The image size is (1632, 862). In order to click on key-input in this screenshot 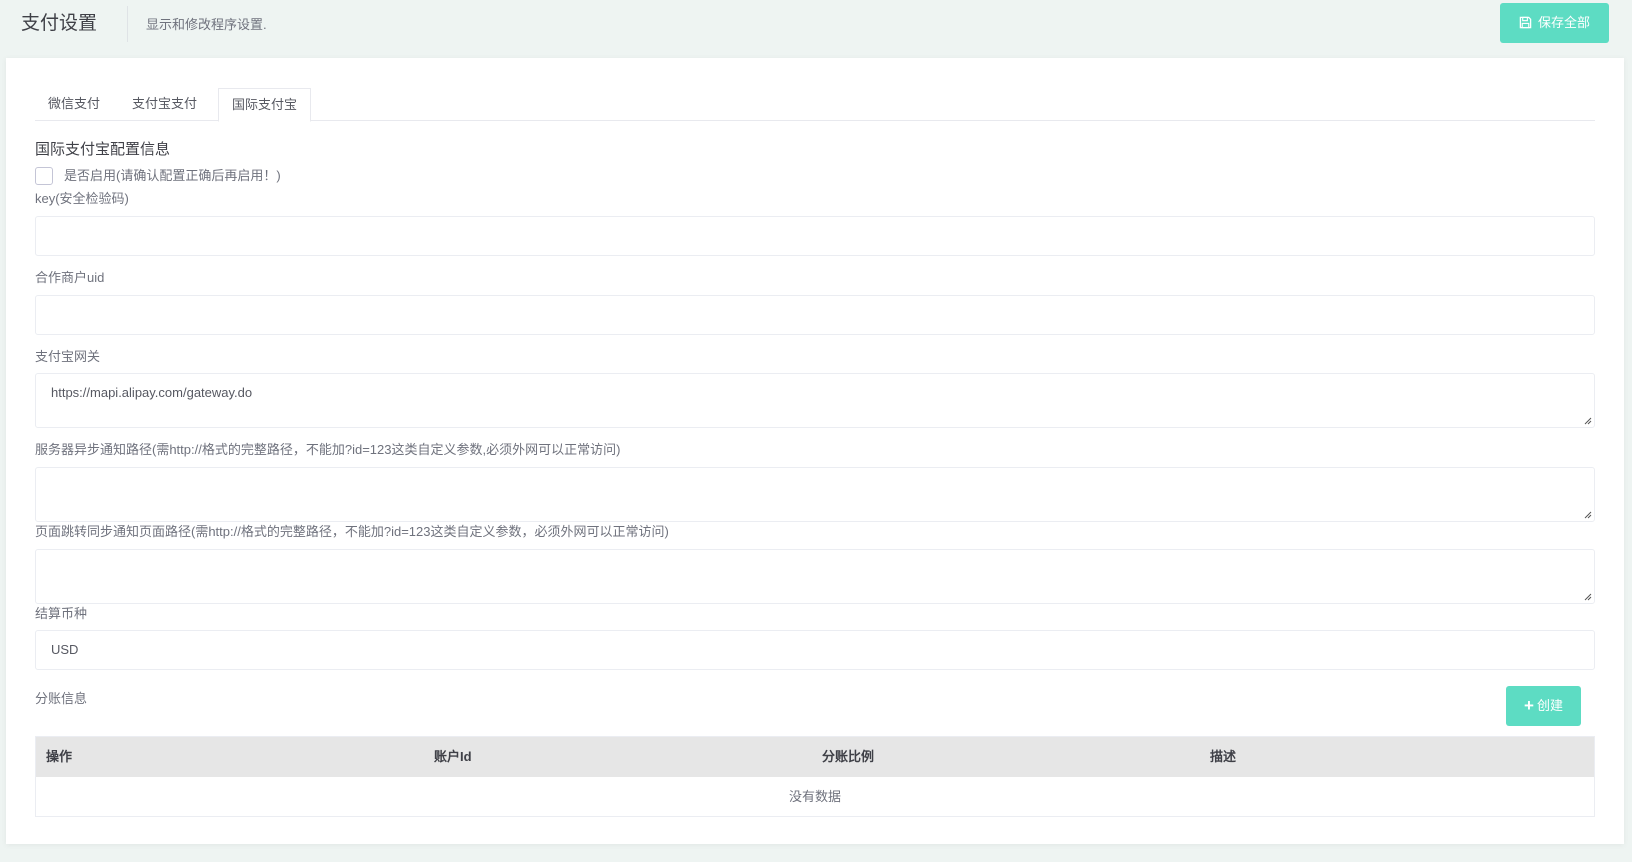, I will do `click(815, 236)`.